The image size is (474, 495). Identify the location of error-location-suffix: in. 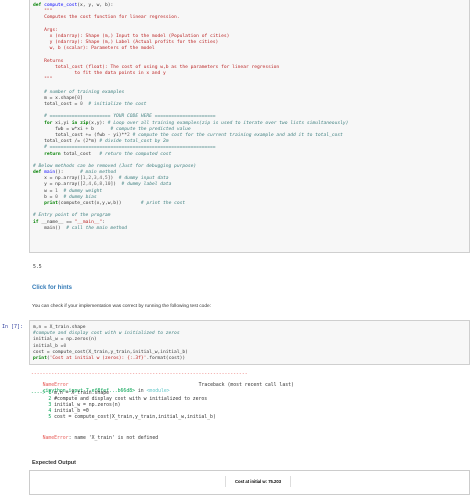
(140, 392).